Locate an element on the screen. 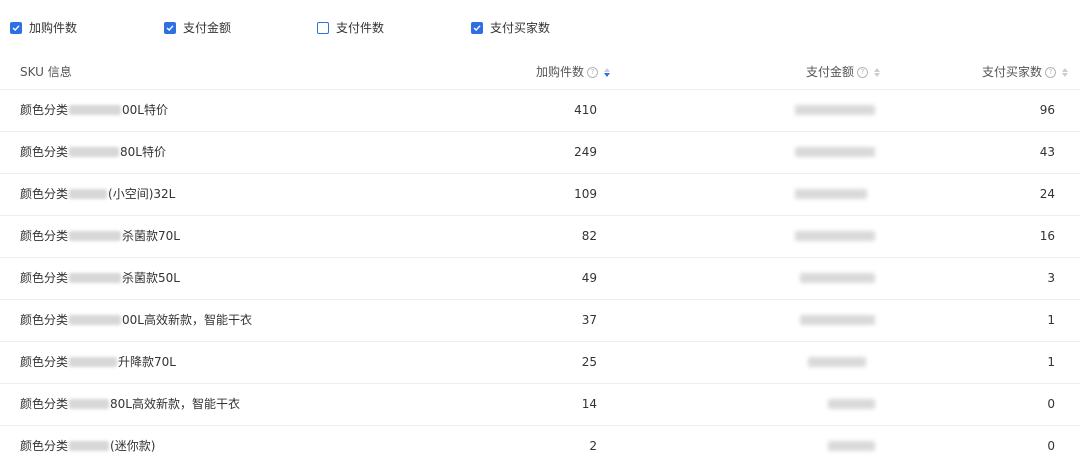 This screenshot has height=467, width=1080. column-header-buyers: 支付买家数 ? is located at coordinates (1025, 72).